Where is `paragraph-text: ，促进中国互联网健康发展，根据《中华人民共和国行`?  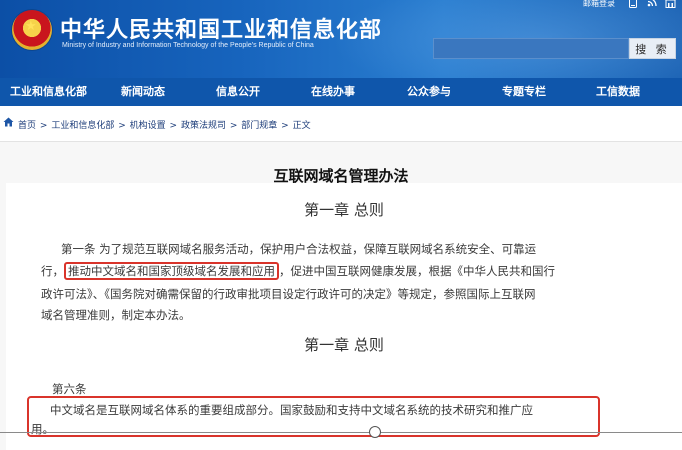 paragraph-text: ，促进中国互联网健康发展，根据《中华人民共和国行 is located at coordinates (417, 271).